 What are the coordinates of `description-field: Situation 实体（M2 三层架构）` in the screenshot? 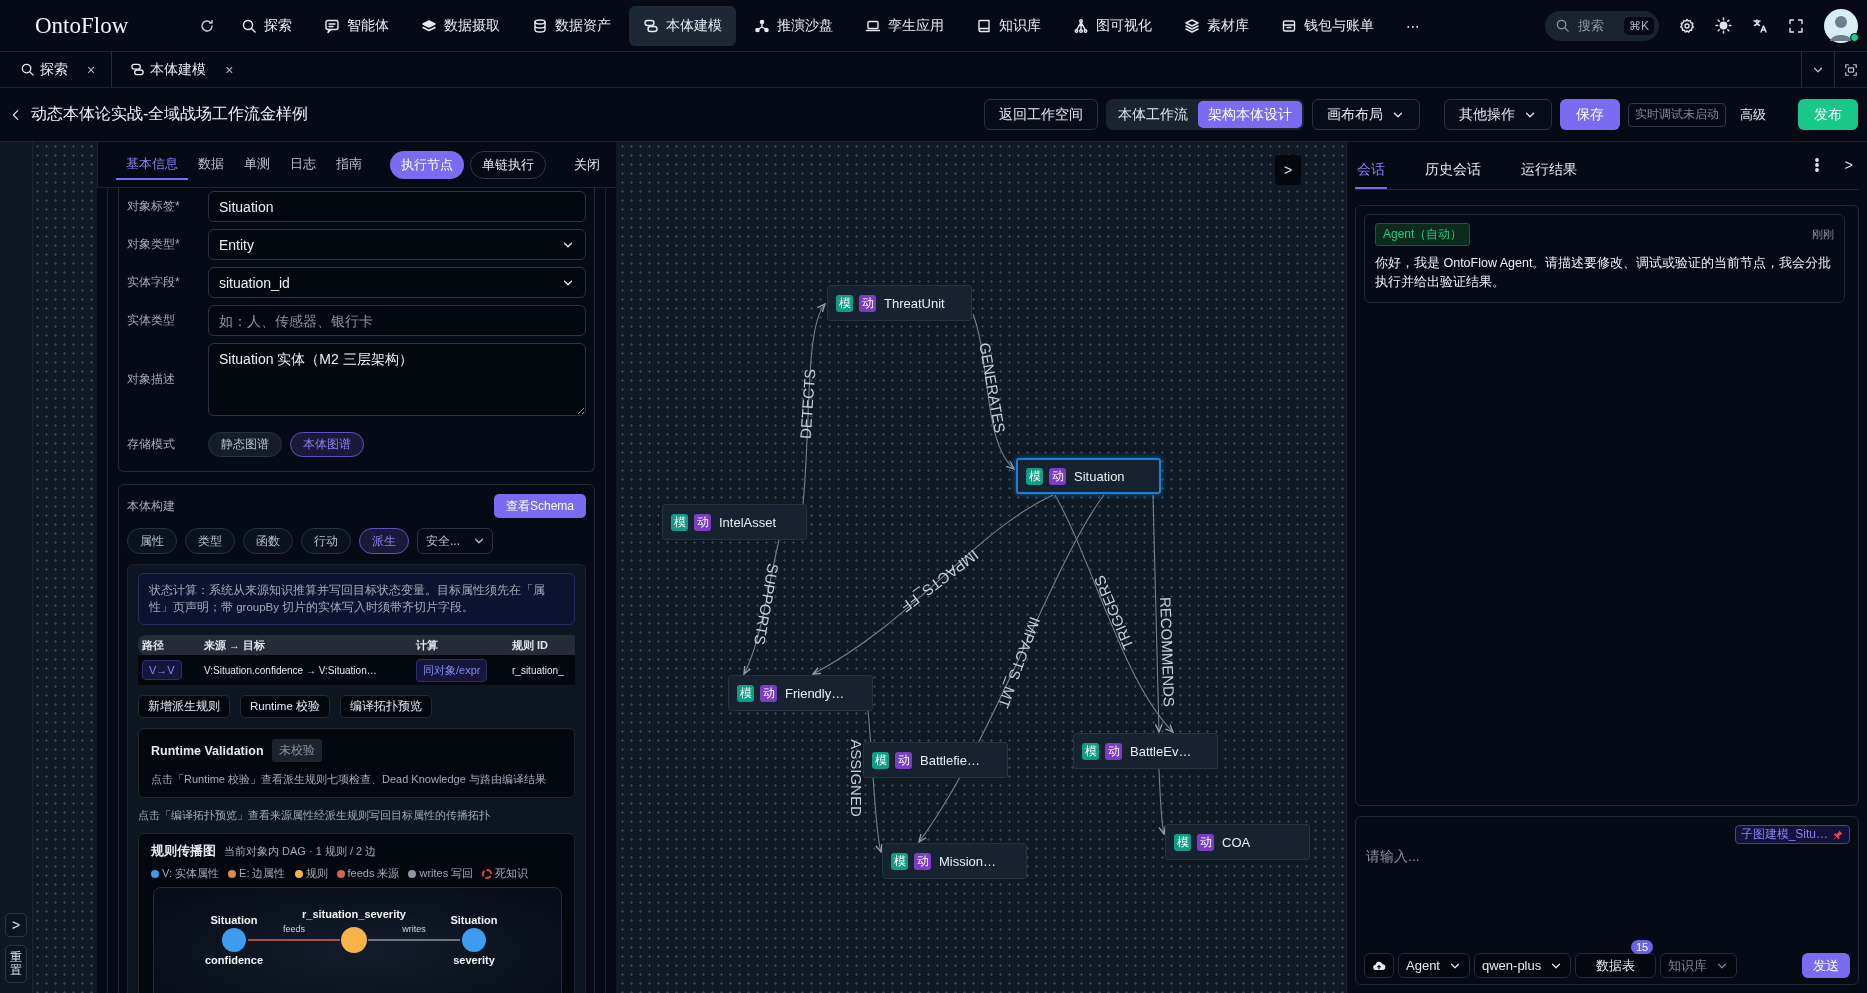 It's located at (397, 379).